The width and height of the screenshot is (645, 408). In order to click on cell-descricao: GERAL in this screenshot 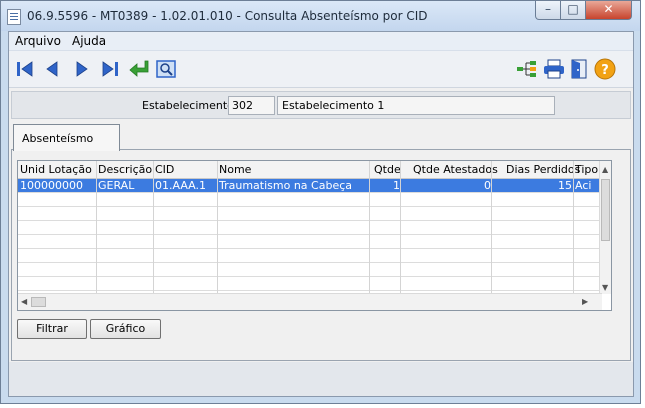, I will do `click(116, 185)`.